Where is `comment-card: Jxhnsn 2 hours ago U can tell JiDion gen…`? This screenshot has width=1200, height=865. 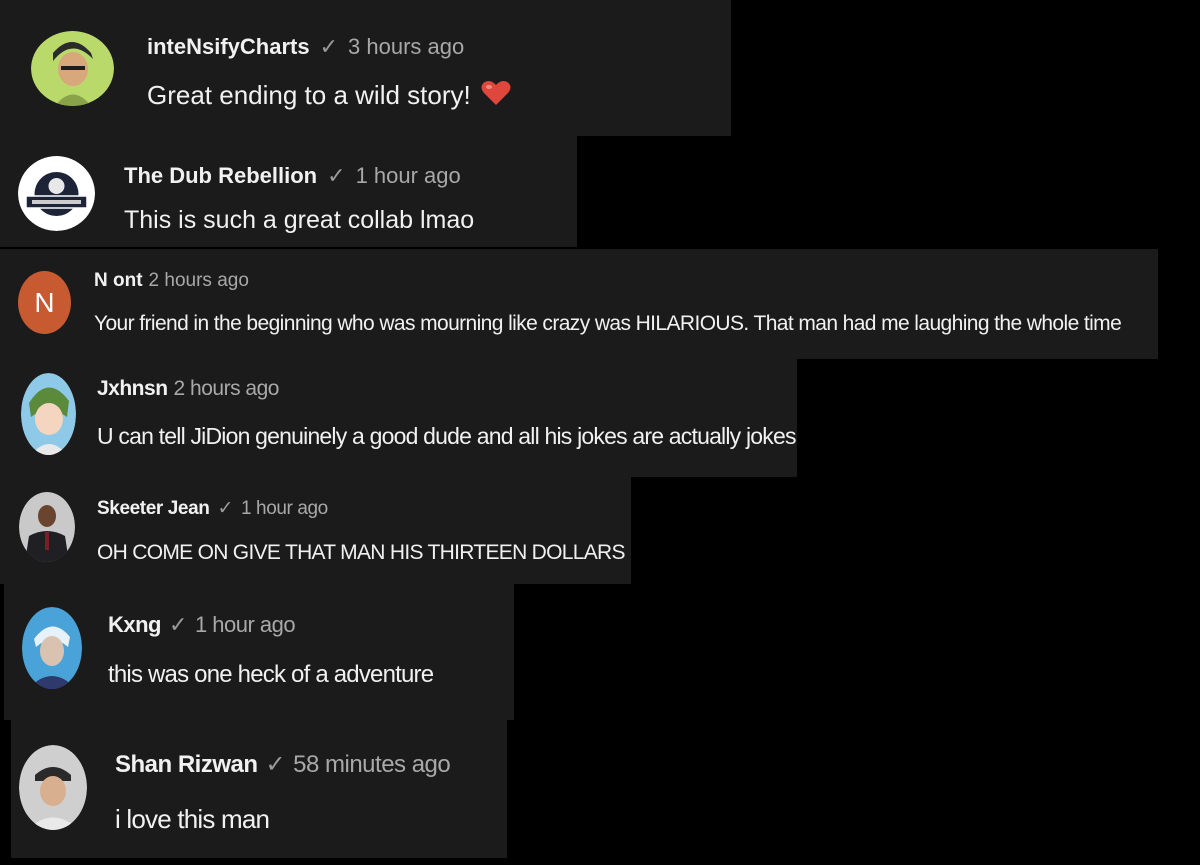 comment-card: Jxhnsn 2 hours ago U can tell JiDion gen… is located at coordinates (398, 418).